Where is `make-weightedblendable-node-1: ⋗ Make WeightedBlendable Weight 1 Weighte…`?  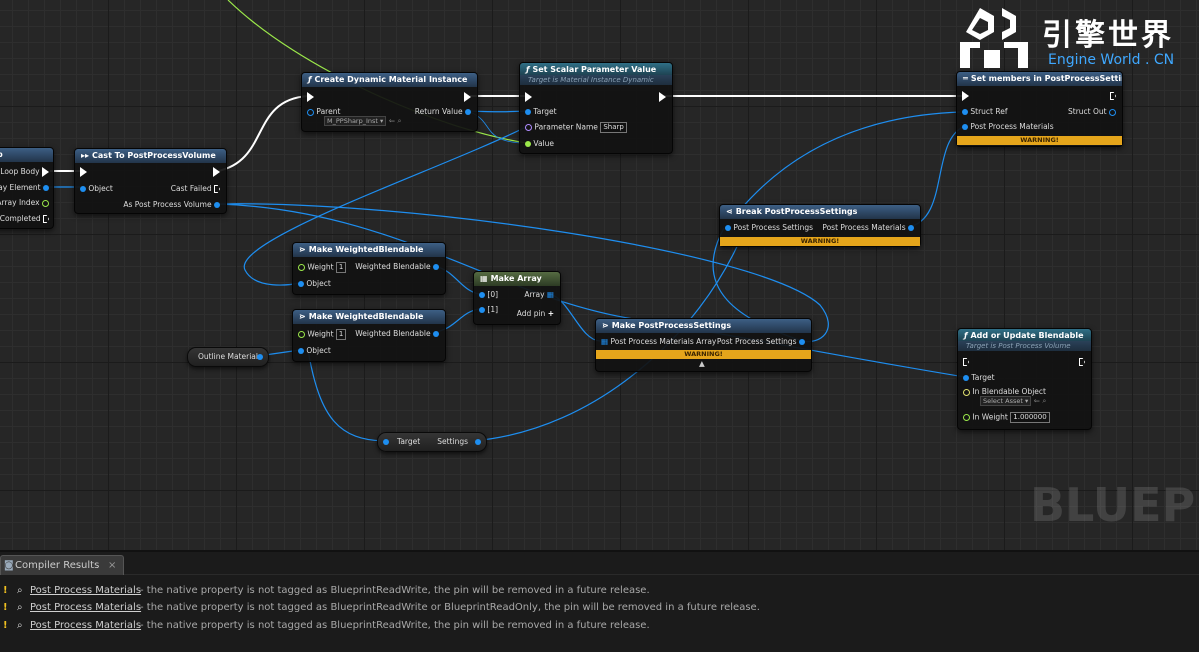 make-weightedblendable-node-1: ⋗ Make WeightedBlendable Weight 1 Weighte… is located at coordinates (369, 268).